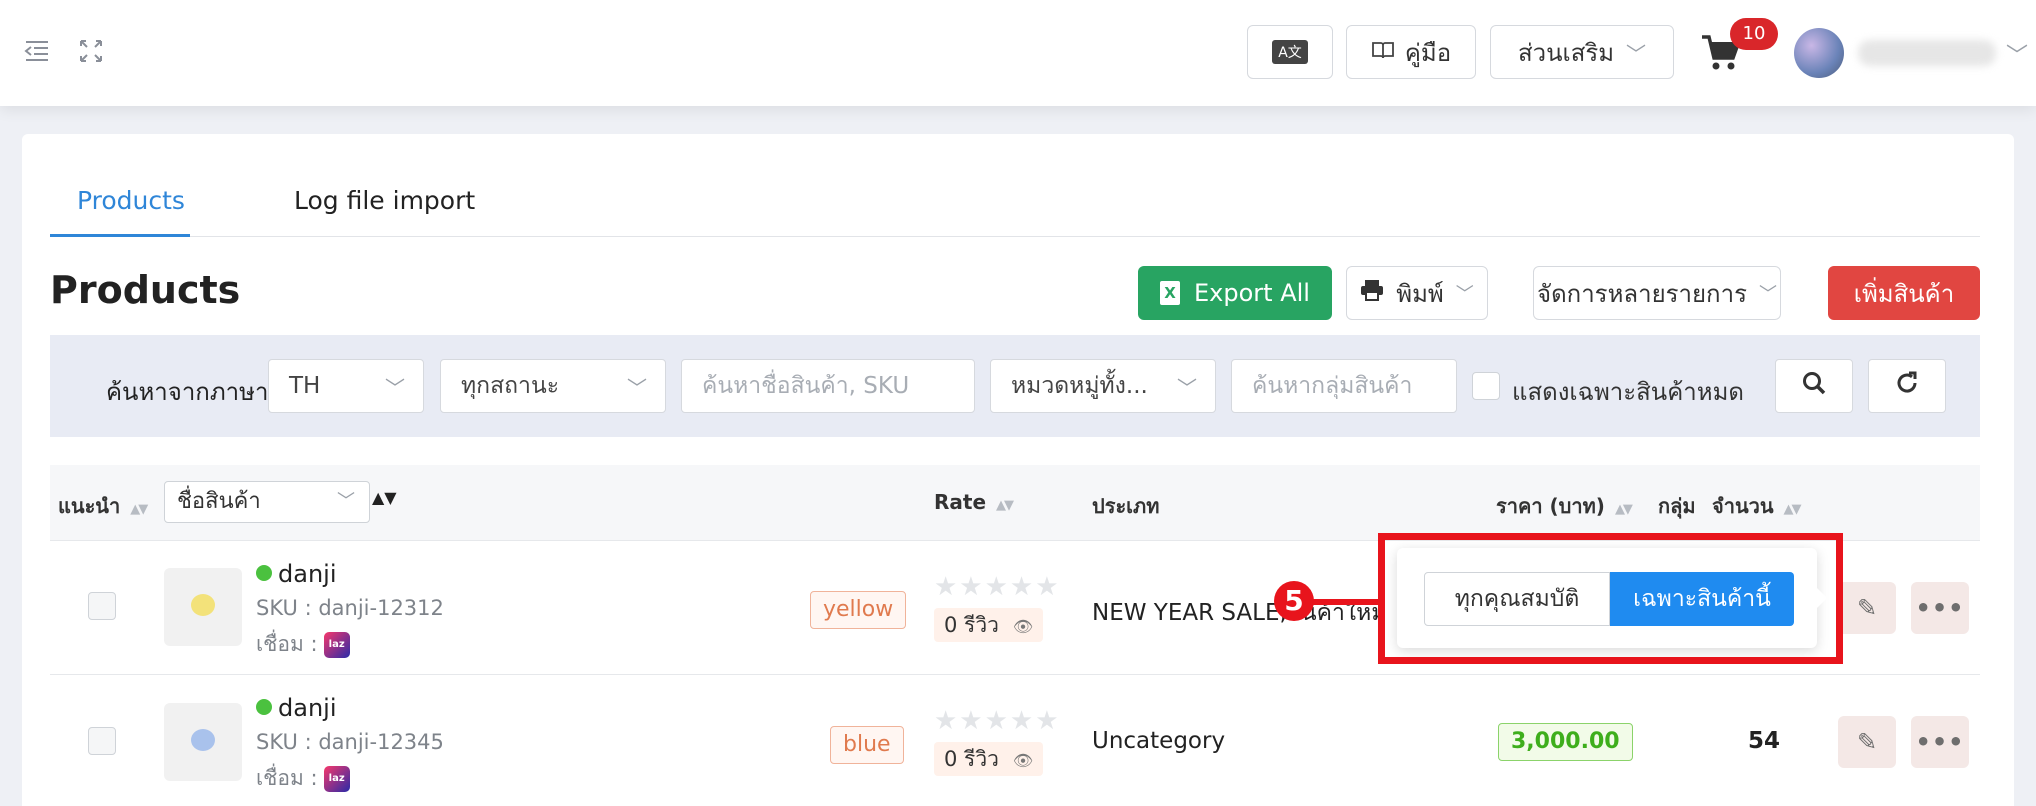  Describe the element at coordinates (510, 386) in the screenshot. I see `status-value: ทุกสถานะ` at that location.